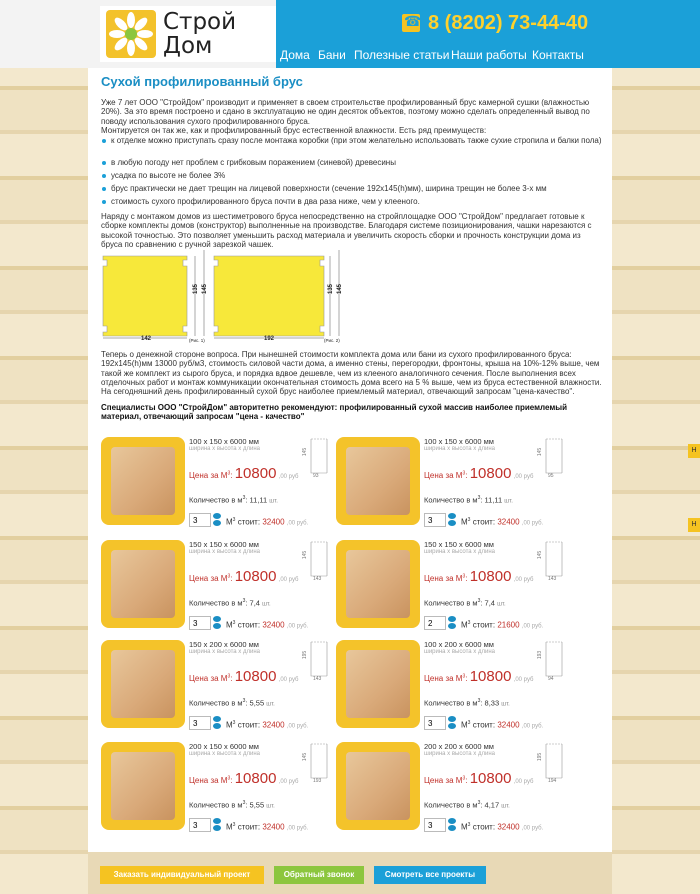 The height and width of the screenshot is (894, 700). I want to click on profile-sketch: 195 194, so click(550, 763).